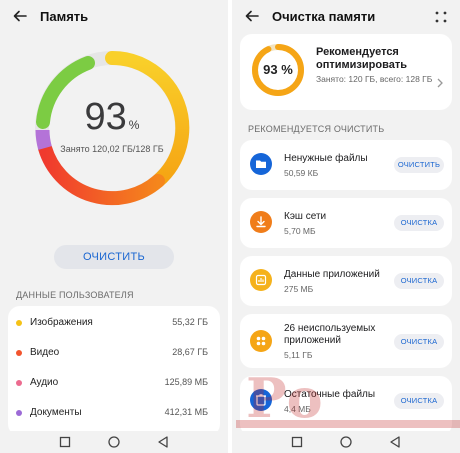 The height and width of the screenshot is (453, 460). I want to click on user-data-item-images: Изображения 55,32 ГБ, so click(114, 323).